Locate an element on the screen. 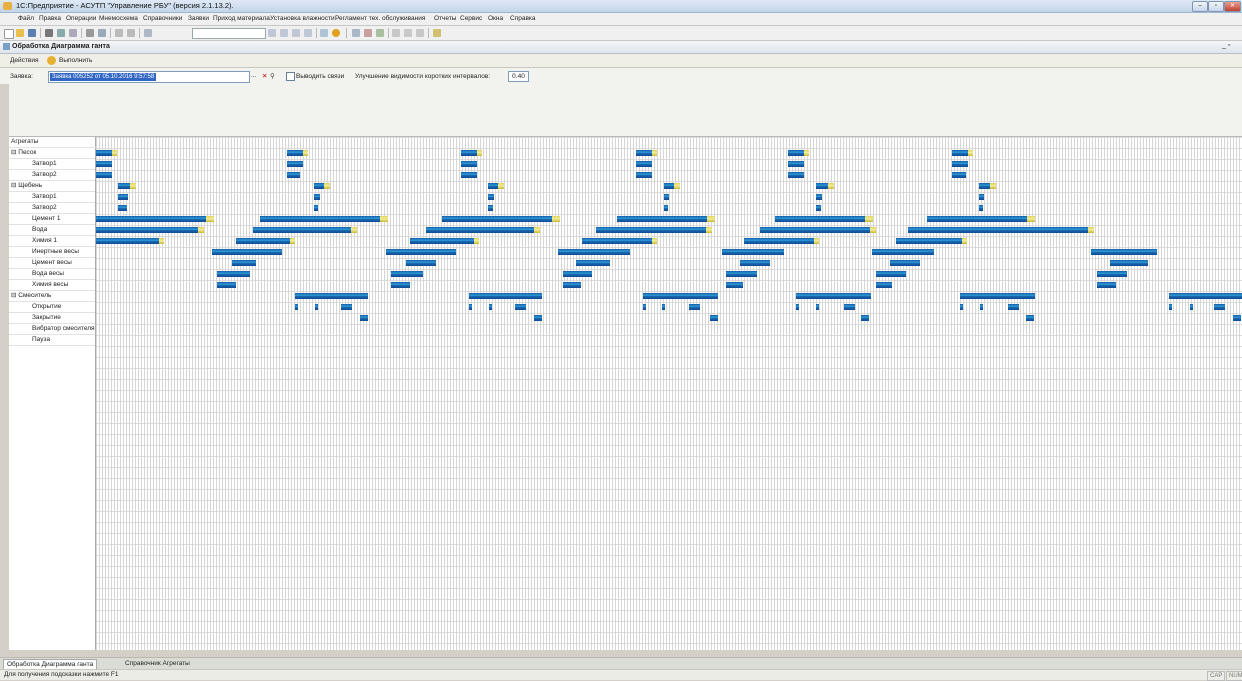 This screenshot has height=681, width=1242. form-window-controls: _ ▫ is located at coordinates (1226, 45).